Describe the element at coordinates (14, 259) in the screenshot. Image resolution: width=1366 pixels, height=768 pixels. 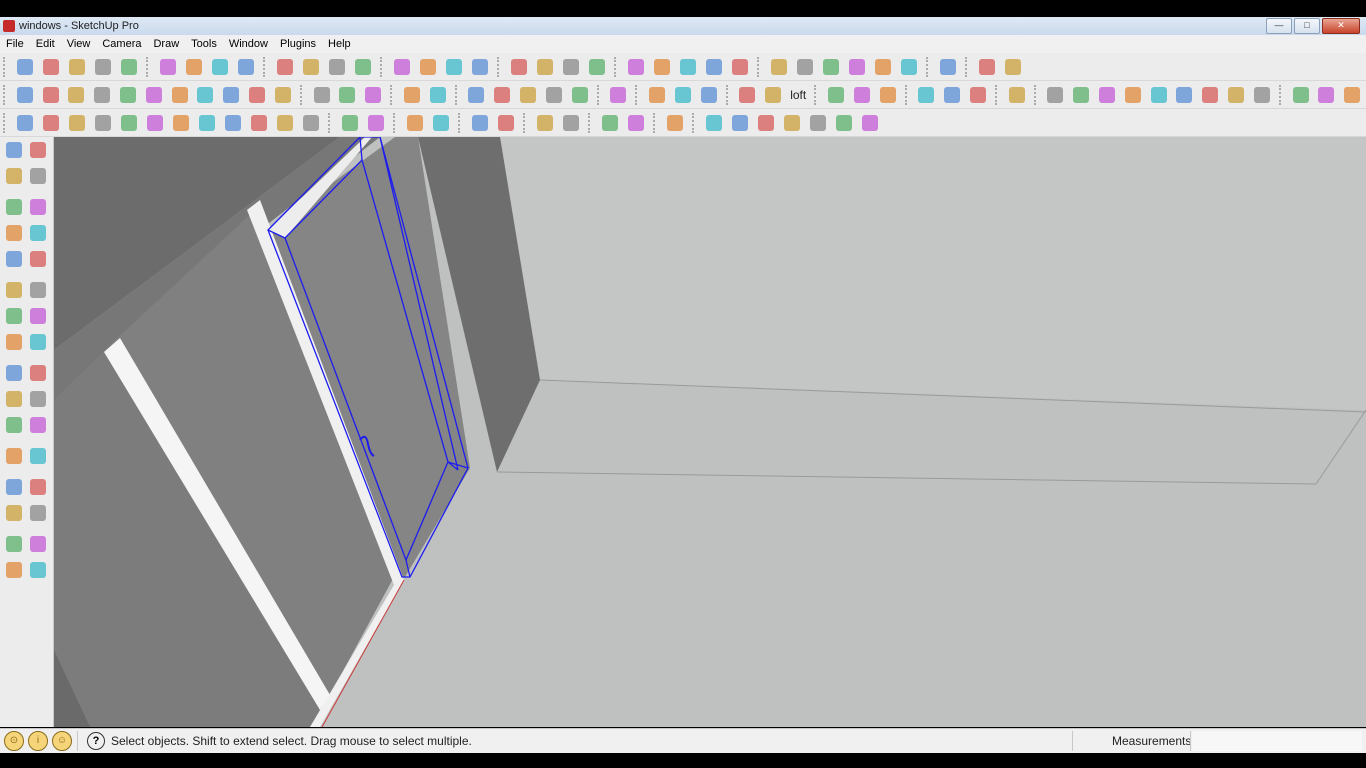
I see `polygon-icon` at that location.